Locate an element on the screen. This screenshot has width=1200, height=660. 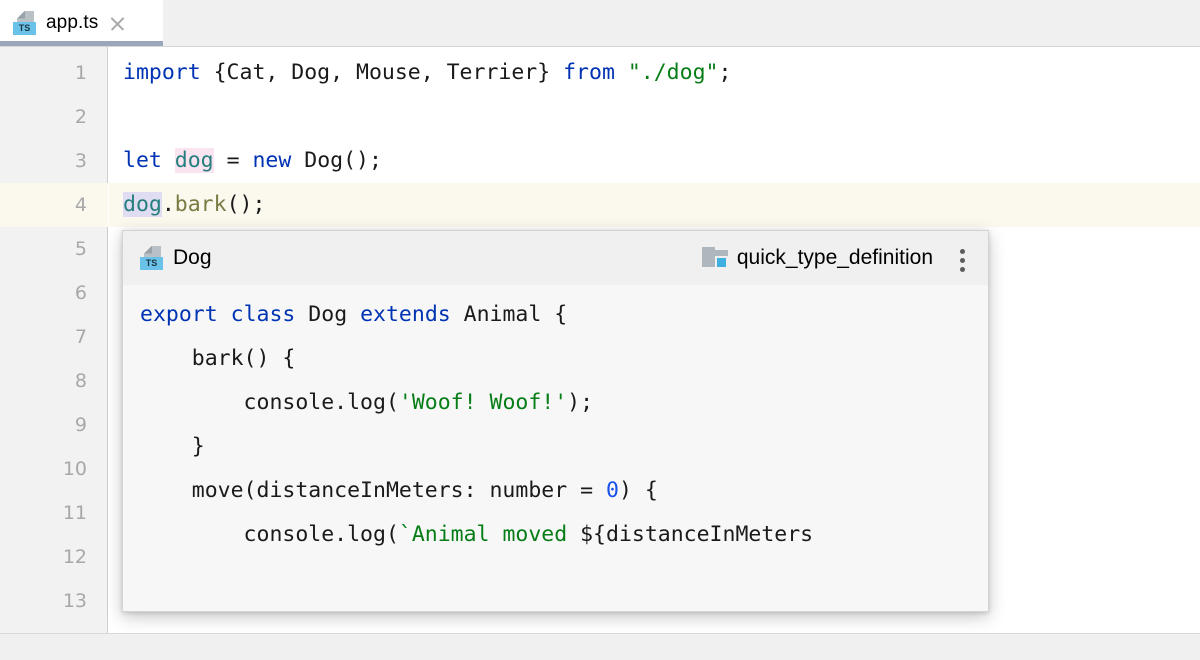
code-token: } is located at coordinates (172, 446).